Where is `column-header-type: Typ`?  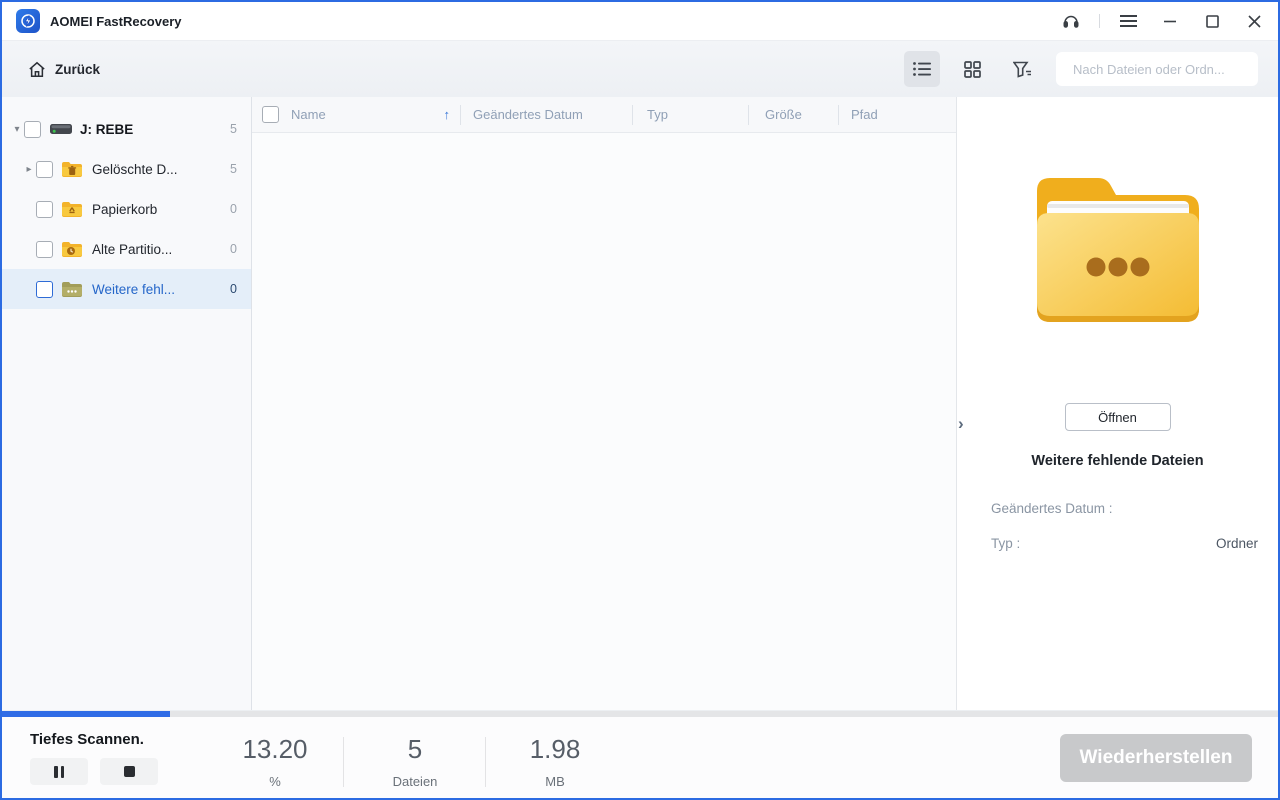
column-header-type: Typ is located at coordinates (690, 114).